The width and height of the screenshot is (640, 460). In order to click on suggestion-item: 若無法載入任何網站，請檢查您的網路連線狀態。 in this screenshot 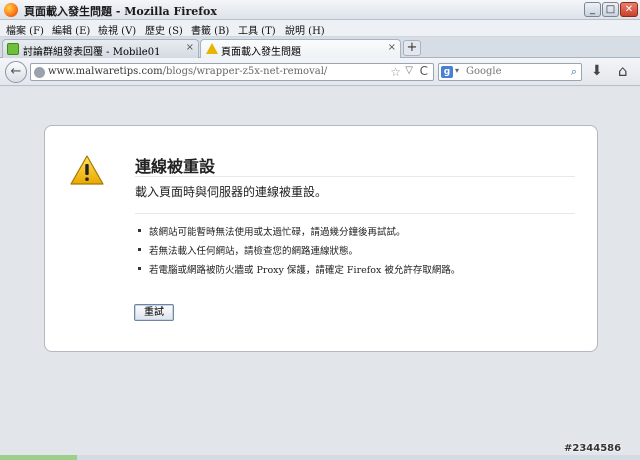, I will do `click(297, 252)`.